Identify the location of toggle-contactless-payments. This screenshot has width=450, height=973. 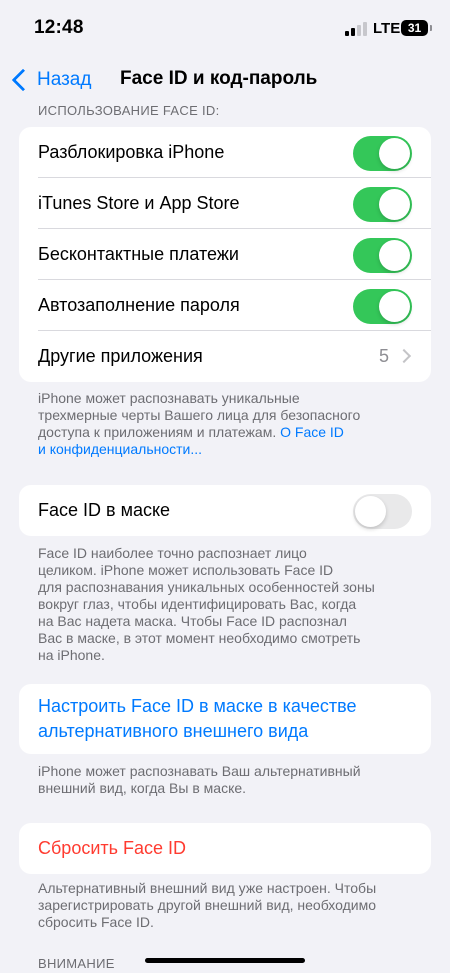
(382, 255).